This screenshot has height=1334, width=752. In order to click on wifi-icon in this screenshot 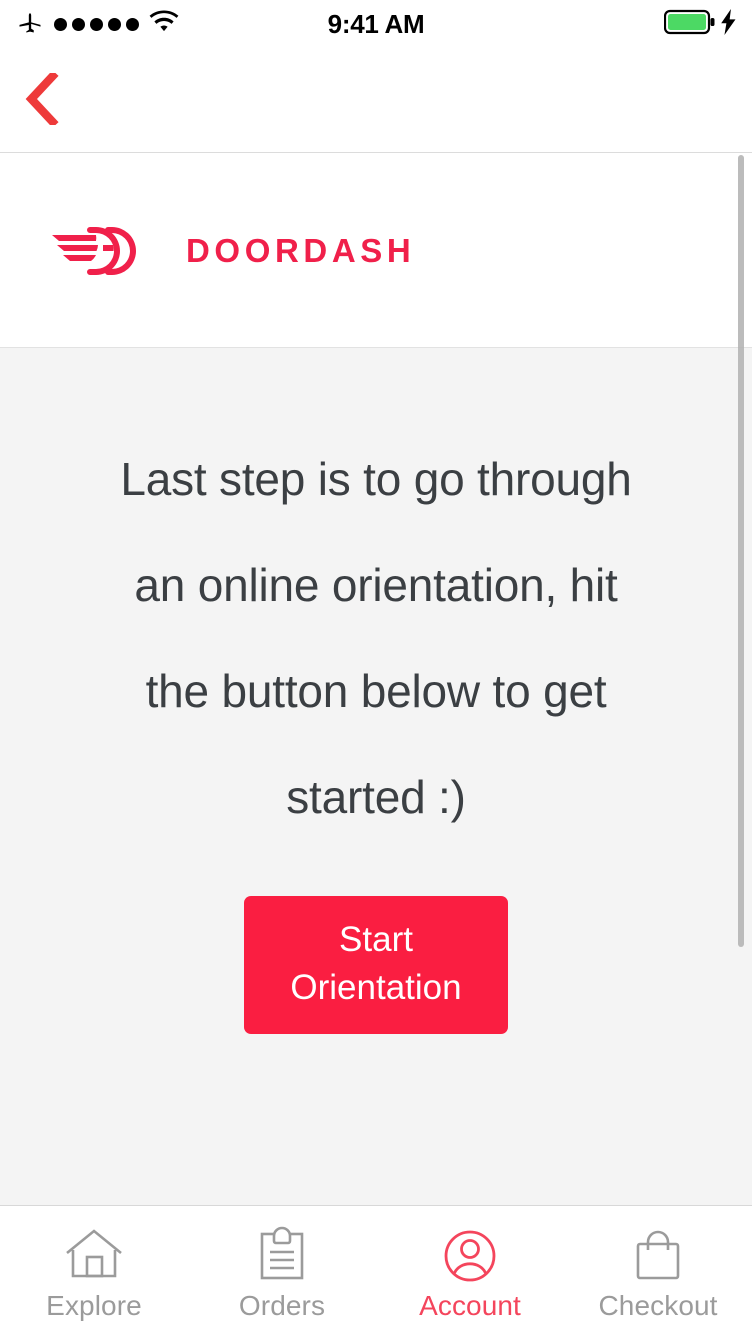, I will do `click(164, 24)`.